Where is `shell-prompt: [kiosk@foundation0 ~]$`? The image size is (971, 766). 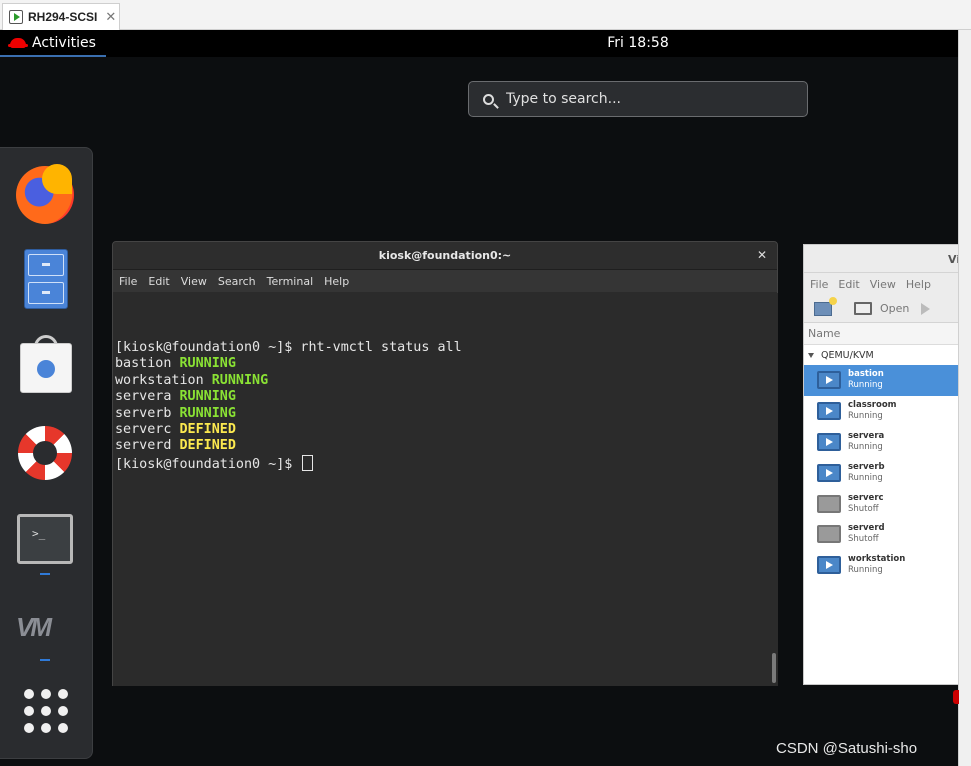
shell-prompt: [kiosk@foundation0 ~]$ is located at coordinates (208, 464).